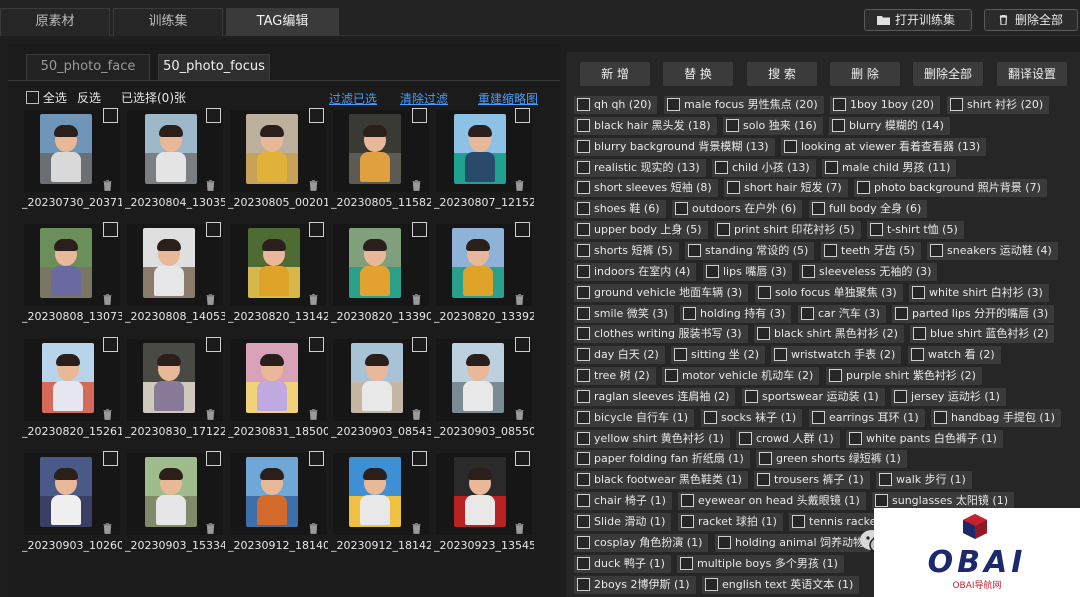  I want to click on tag-item: shoes 鞋 (6), so click(620, 209).